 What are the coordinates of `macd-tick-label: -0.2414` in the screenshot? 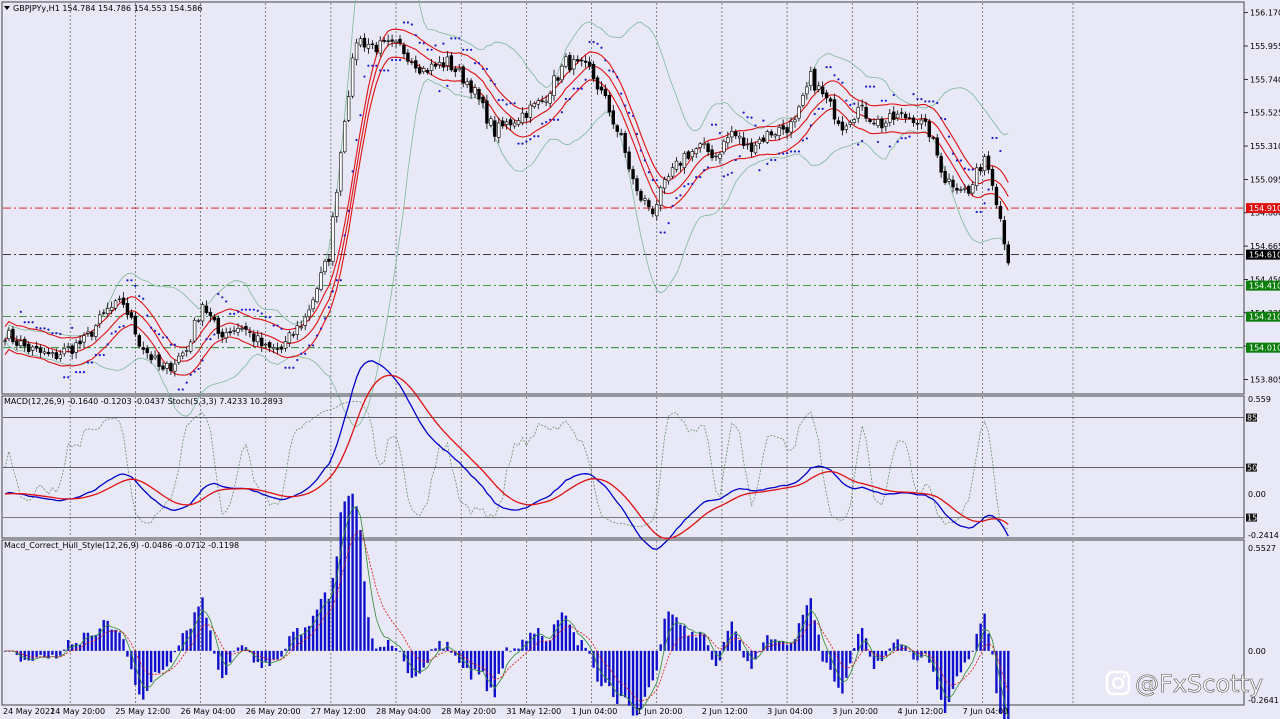 It's located at (1263, 535).